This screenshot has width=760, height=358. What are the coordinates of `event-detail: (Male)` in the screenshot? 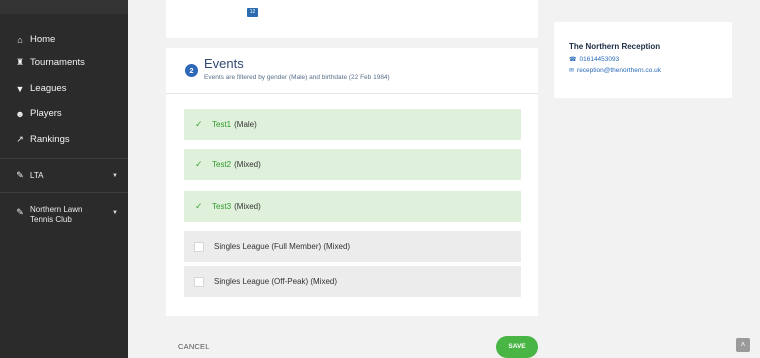 It's located at (245, 124).